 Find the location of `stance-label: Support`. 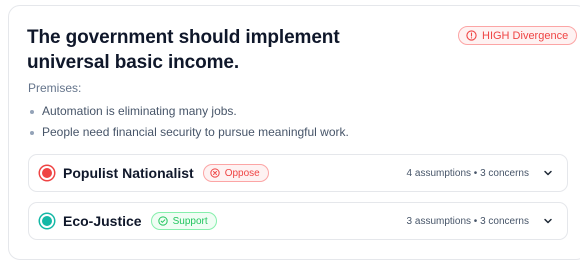

stance-label: Support is located at coordinates (190, 221).